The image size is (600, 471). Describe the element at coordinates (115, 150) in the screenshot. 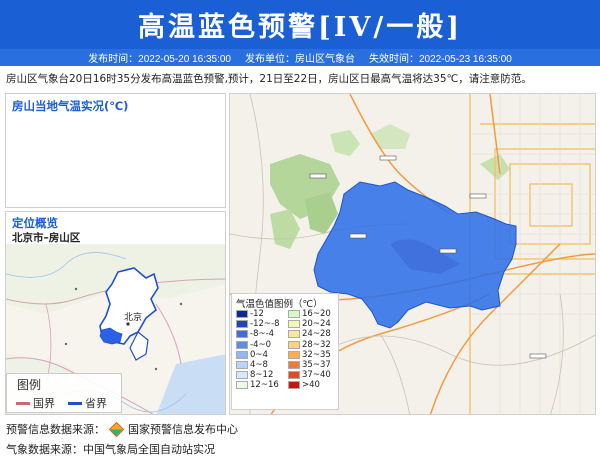

I see `observation-panel: 房山当地气温实况(℃)` at that location.